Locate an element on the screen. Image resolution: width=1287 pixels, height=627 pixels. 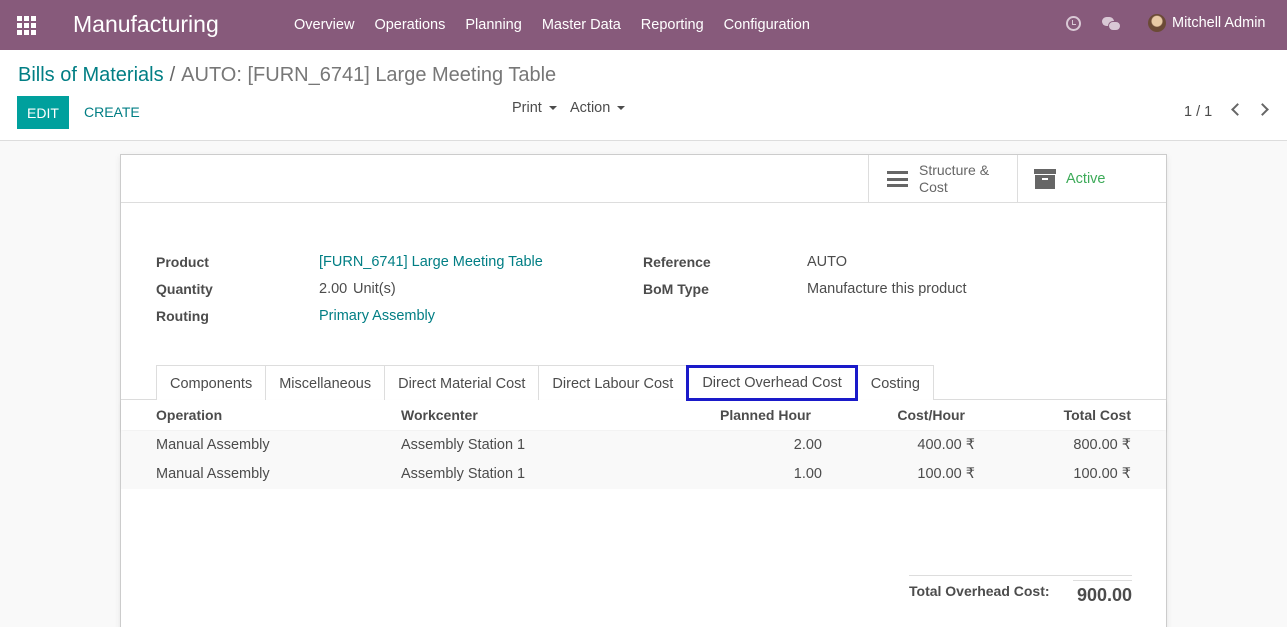
tab-components: Components is located at coordinates (211, 383).